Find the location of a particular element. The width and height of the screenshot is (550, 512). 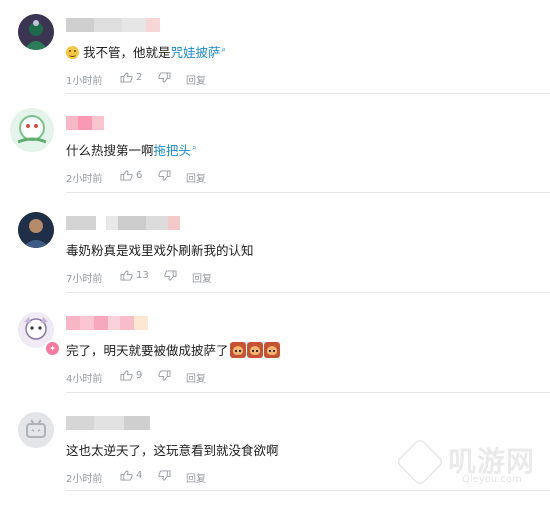

comment-time: 4小时前 is located at coordinates (84, 379).